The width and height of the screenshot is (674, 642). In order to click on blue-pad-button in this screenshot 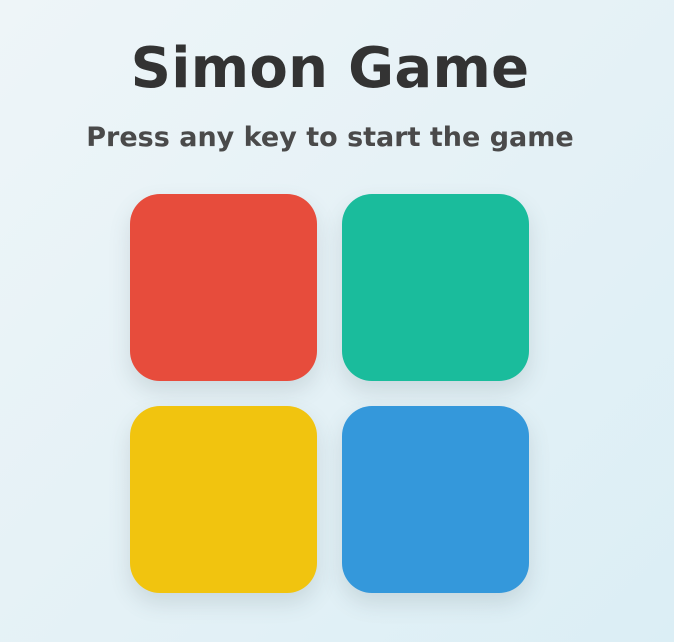, I will do `click(435, 499)`.